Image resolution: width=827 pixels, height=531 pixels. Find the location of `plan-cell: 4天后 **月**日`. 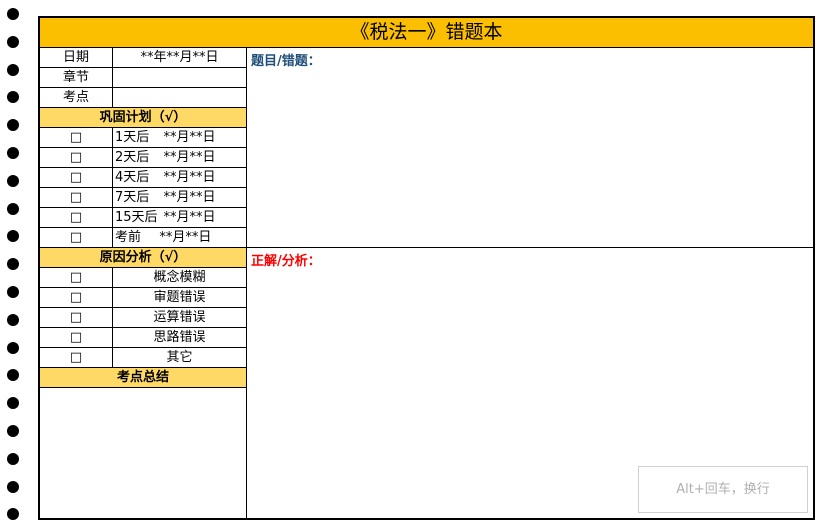

plan-cell: 4天后 **月**日 is located at coordinates (179, 177).